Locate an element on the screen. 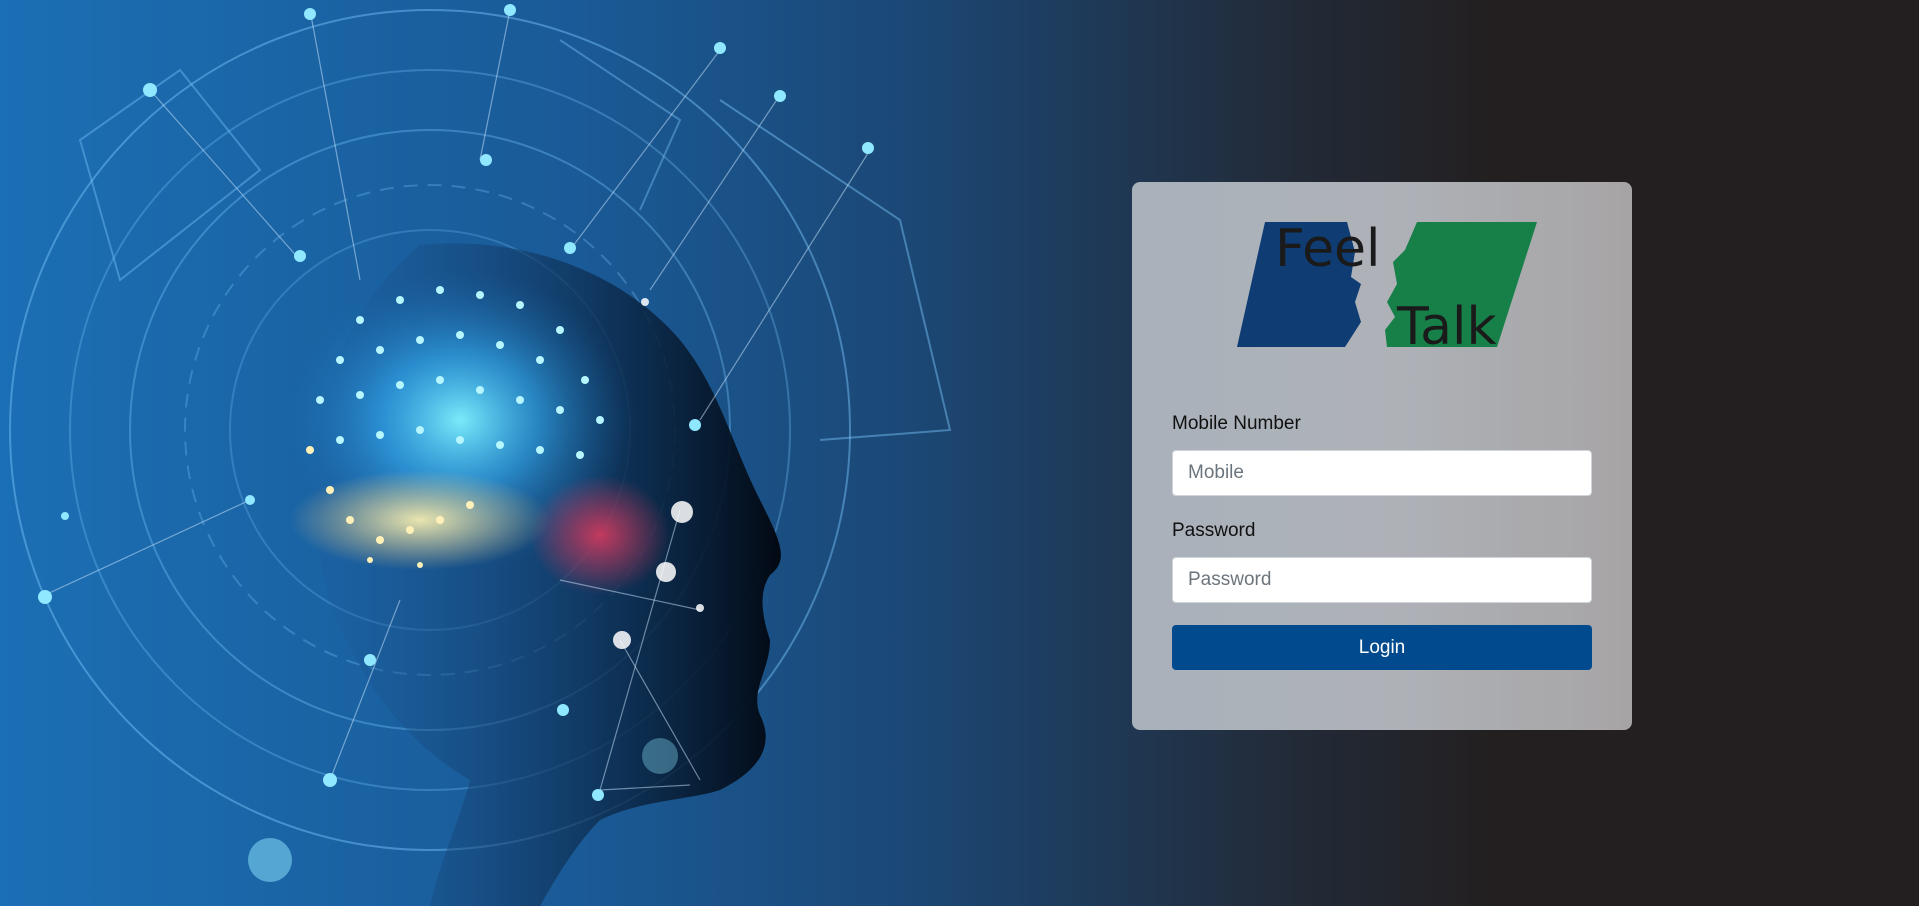 The width and height of the screenshot is (1919, 906). password-input is located at coordinates (1382, 580).